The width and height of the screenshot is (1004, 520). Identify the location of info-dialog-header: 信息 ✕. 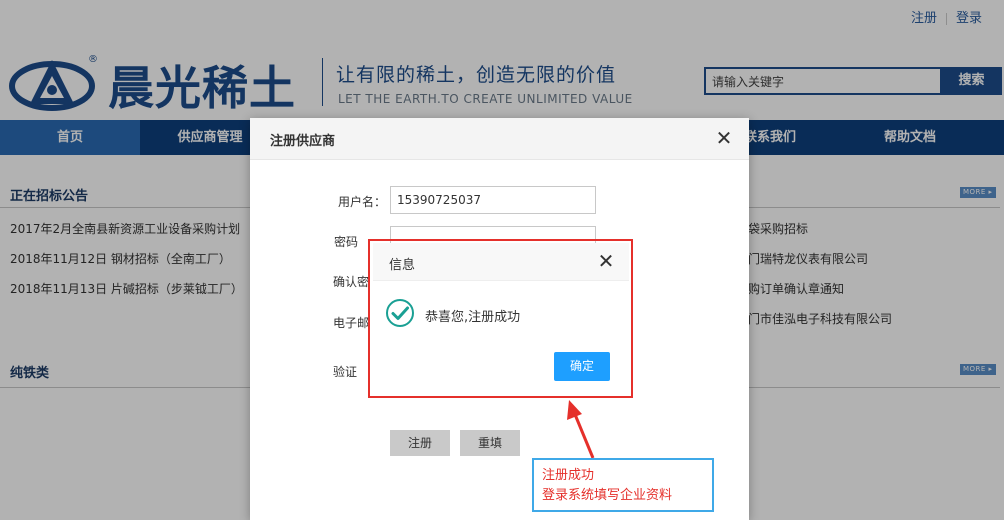
(501, 262).